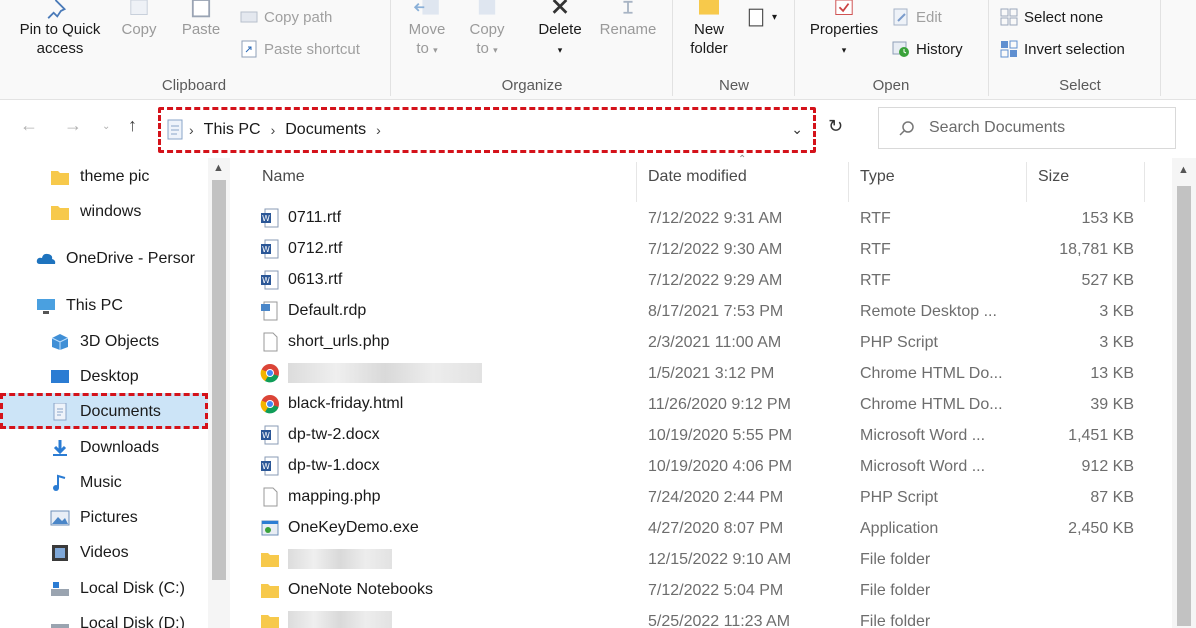 The width and height of the screenshot is (1196, 628). Describe the element at coordinates (286, 17) in the screenshot. I see `copy-path-button: Copy path` at that location.